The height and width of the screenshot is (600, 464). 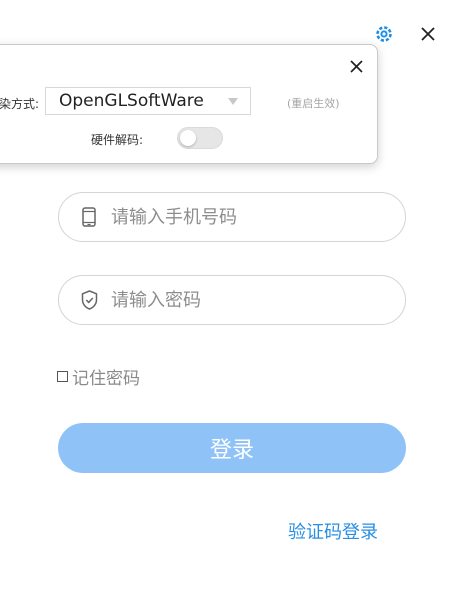 I want to click on settings-button, so click(x=384, y=34).